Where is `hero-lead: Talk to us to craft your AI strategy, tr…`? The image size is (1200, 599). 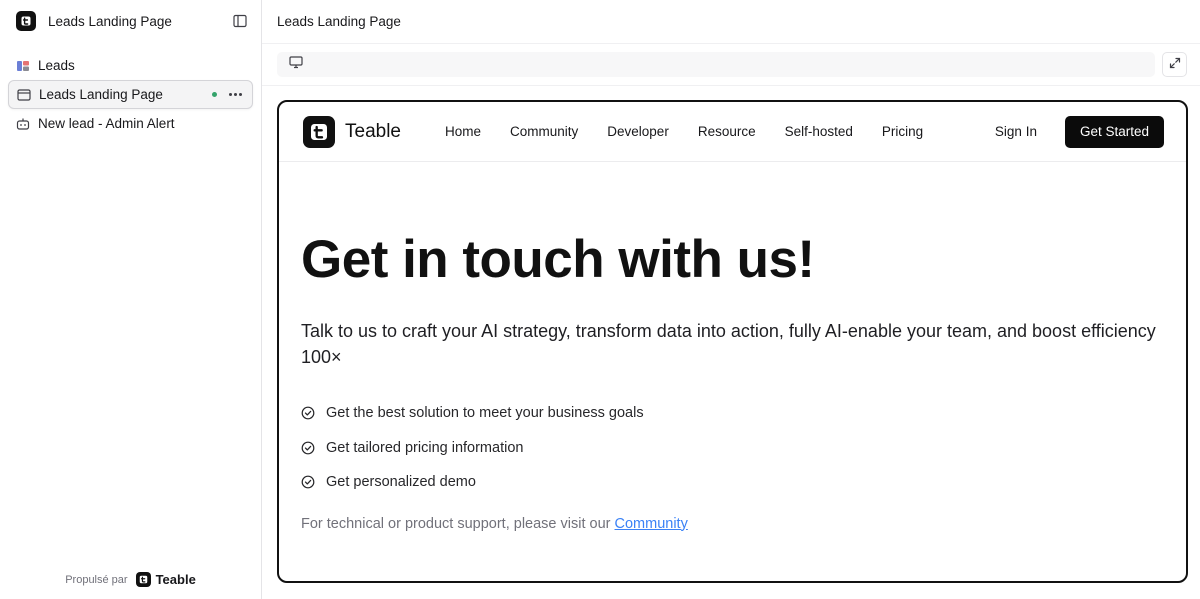
hero-lead: Talk to us to craft your AI strategy, tr… is located at coordinates (728, 344).